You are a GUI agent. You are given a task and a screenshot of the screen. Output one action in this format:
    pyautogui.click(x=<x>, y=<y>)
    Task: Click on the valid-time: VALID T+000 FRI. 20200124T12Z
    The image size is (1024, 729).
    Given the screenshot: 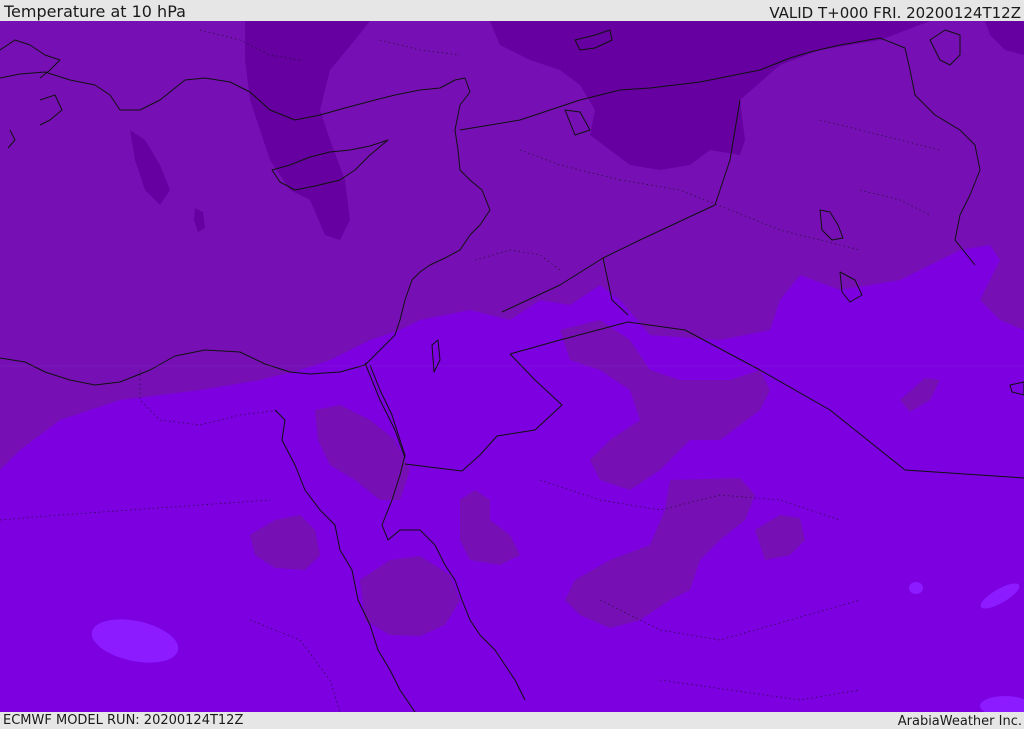 What is the action you would take?
    pyautogui.click(x=895, y=13)
    